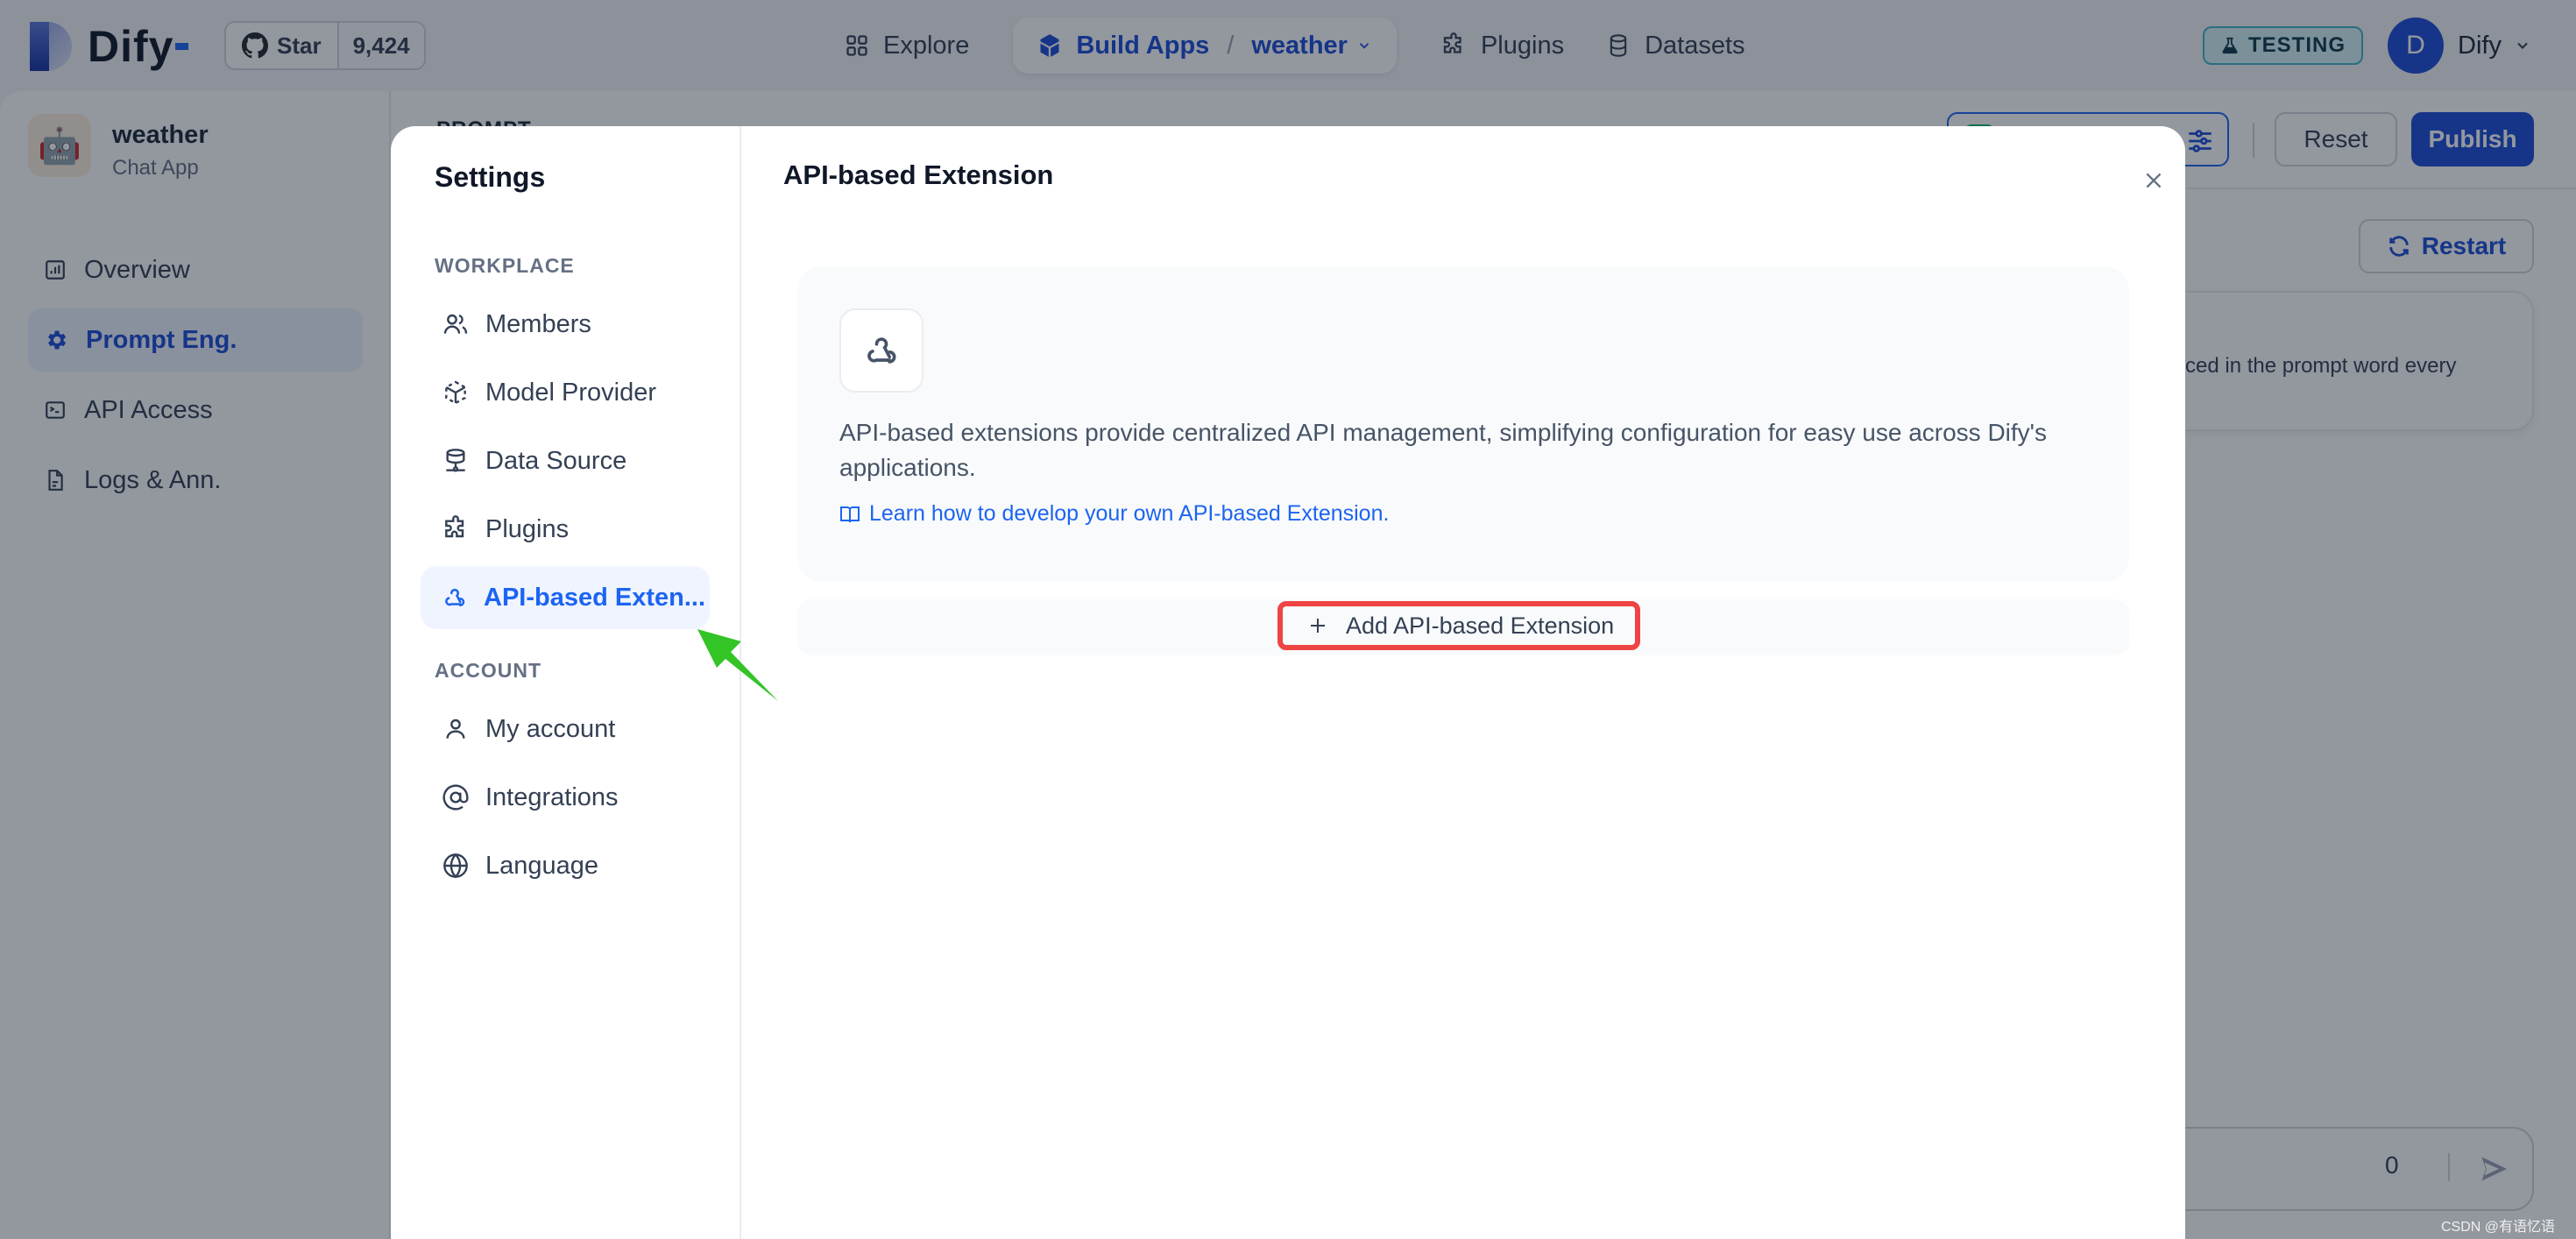 The width and height of the screenshot is (2576, 1239). Describe the element at coordinates (850, 514) in the screenshot. I see `book-open-icon` at that location.